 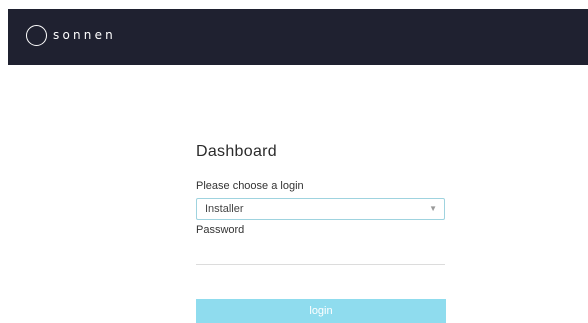 I want to click on login-select-value: Installer, so click(x=224, y=209).